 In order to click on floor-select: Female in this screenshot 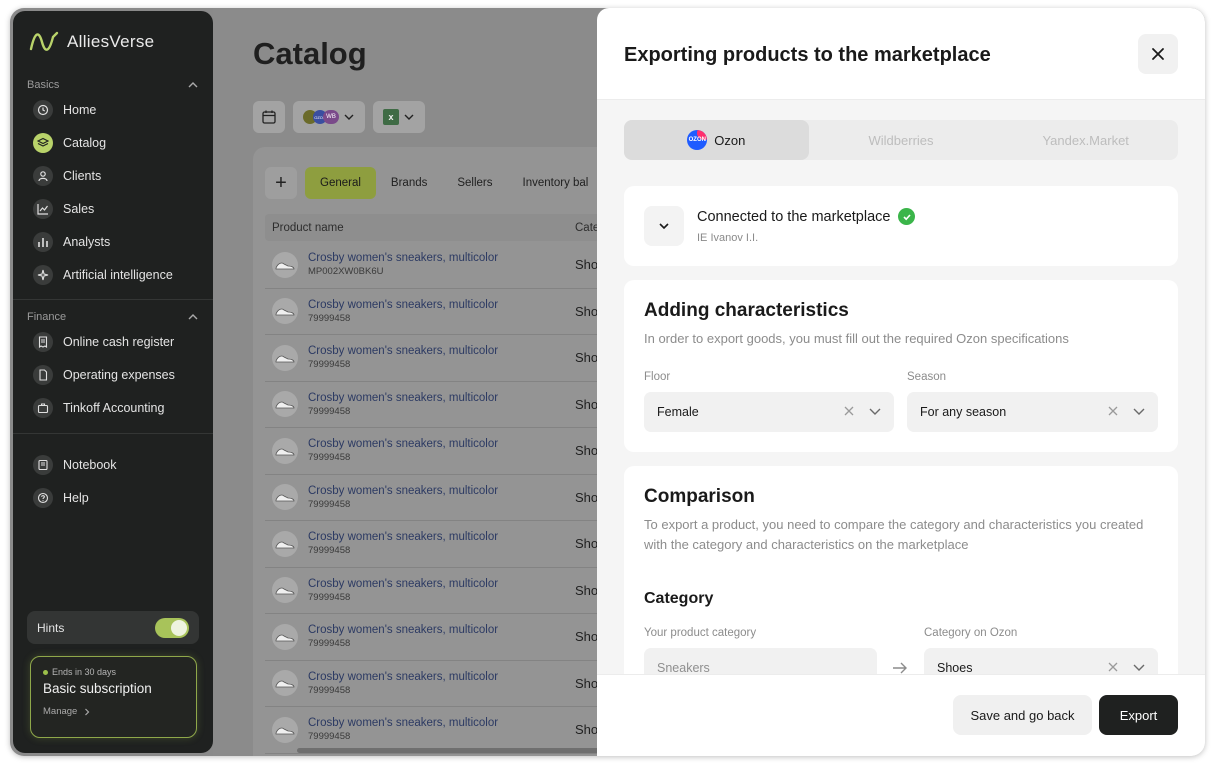, I will do `click(769, 412)`.